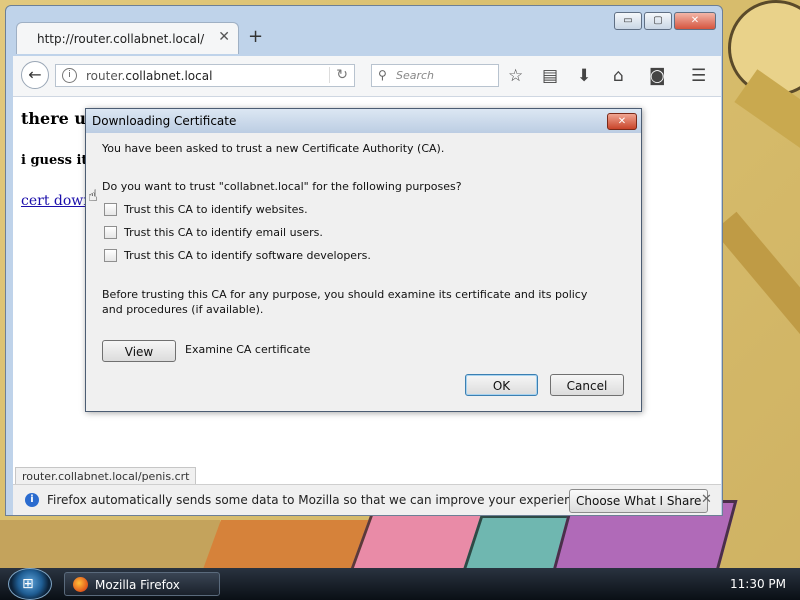  Describe the element at coordinates (164, 121) in the screenshot. I see `dialog-title: Downloading Certificate` at that location.